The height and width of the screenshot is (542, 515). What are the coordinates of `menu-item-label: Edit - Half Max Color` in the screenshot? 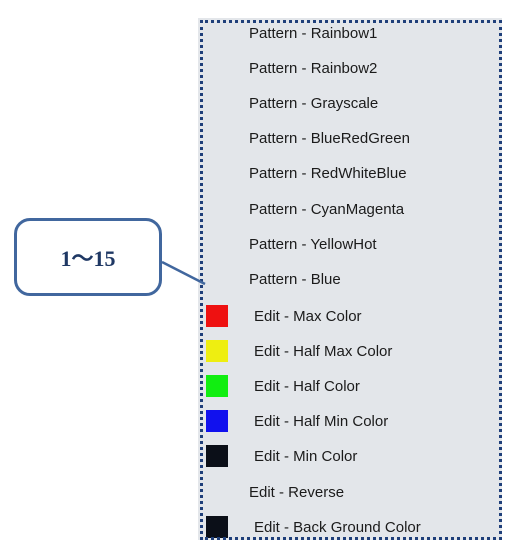 It's located at (323, 351).